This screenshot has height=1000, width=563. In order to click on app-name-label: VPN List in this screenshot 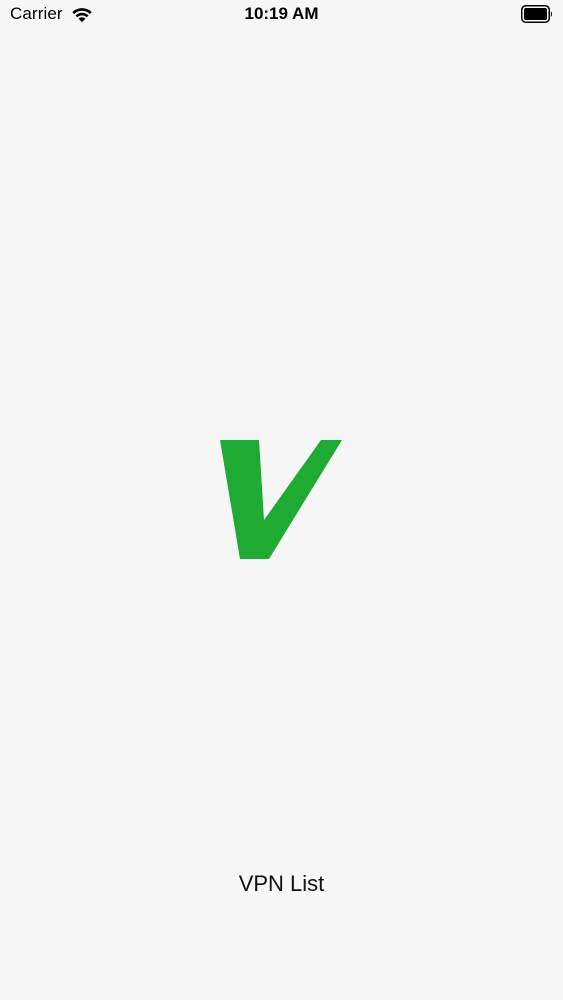, I will do `click(281, 883)`.